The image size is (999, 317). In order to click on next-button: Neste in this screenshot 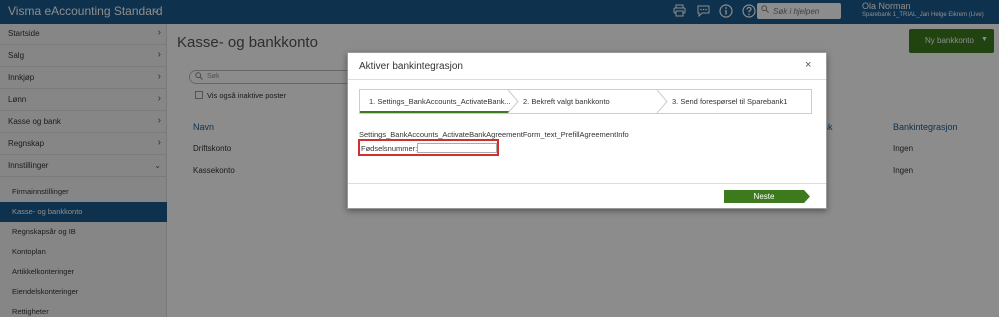, I will do `click(767, 196)`.